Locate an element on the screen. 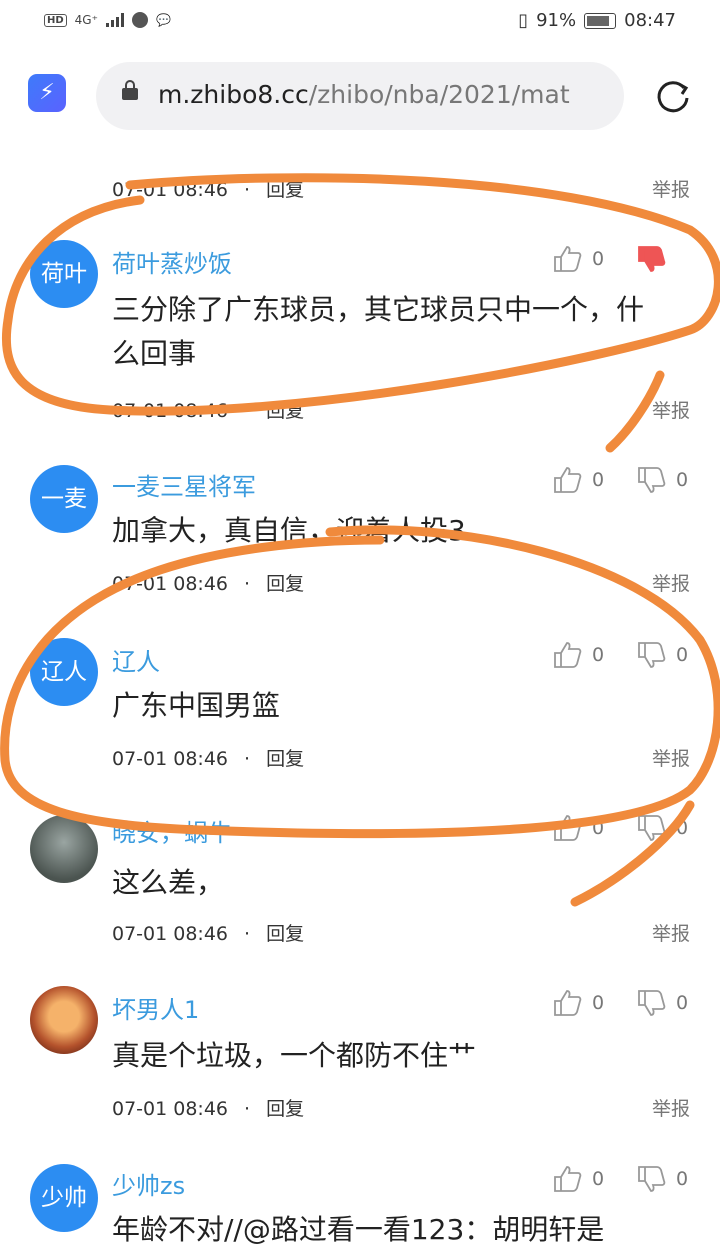 The height and width of the screenshot is (1252, 720). comment-author: 坏男人1 is located at coordinates (155, 1007).